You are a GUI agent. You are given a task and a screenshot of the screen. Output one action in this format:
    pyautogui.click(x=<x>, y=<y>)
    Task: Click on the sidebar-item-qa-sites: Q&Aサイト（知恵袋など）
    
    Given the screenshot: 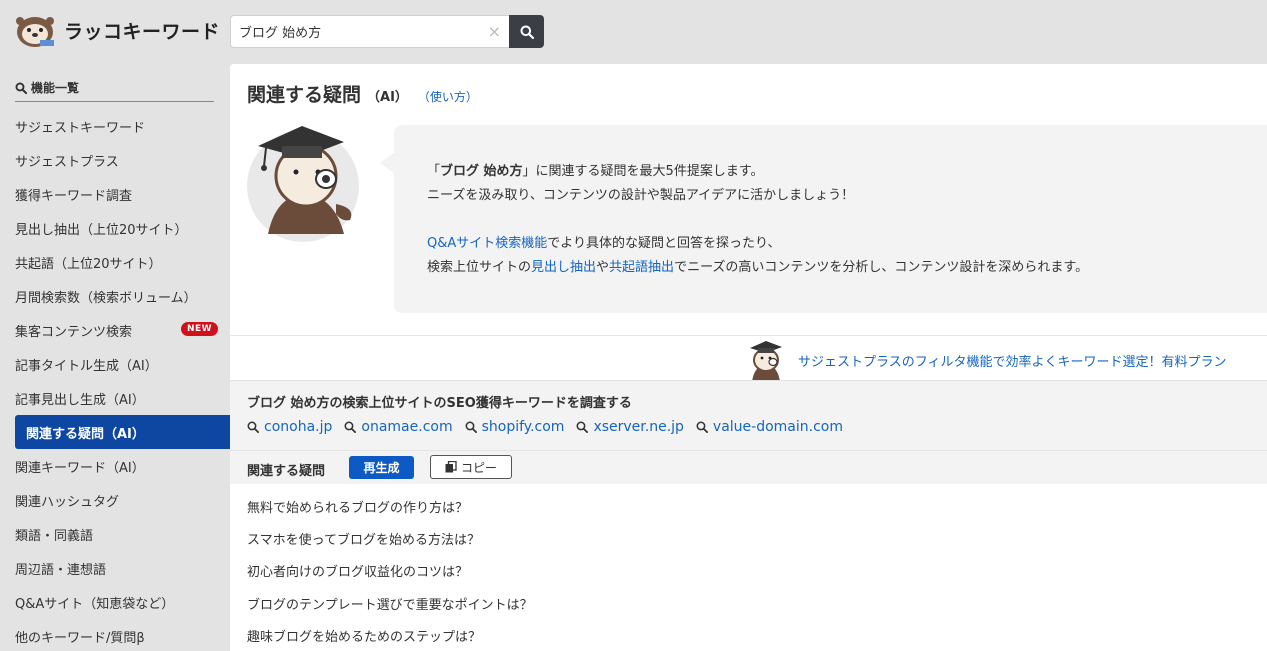 What is the action you would take?
    pyautogui.click(x=115, y=602)
    